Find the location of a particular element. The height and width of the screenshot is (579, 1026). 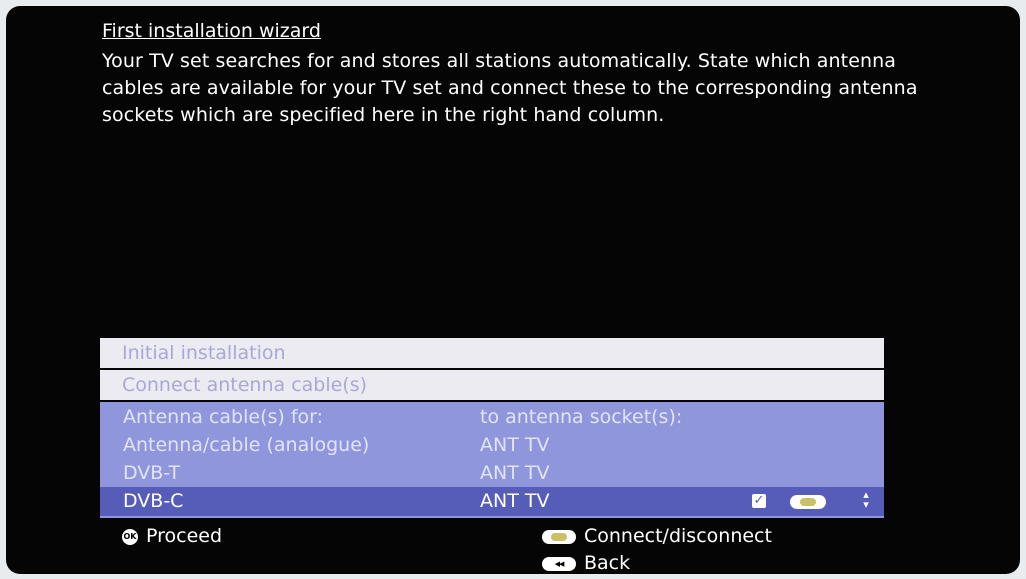

table-row: DVB-T ANT TV is located at coordinates (492, 473).